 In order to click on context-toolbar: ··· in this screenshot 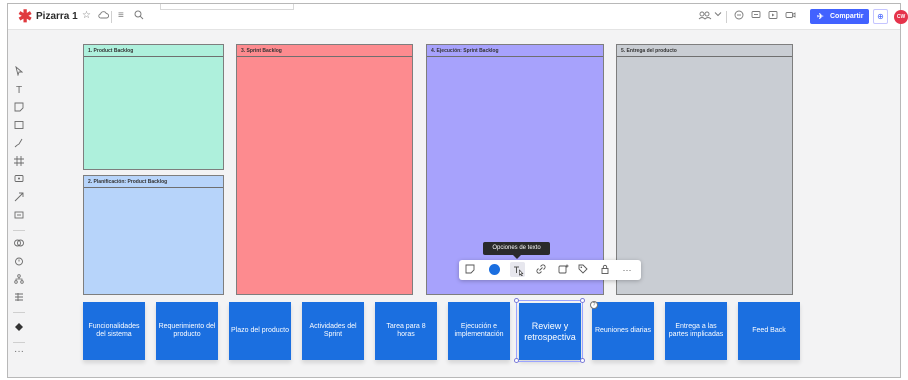, I will do `click(550, 270)`.